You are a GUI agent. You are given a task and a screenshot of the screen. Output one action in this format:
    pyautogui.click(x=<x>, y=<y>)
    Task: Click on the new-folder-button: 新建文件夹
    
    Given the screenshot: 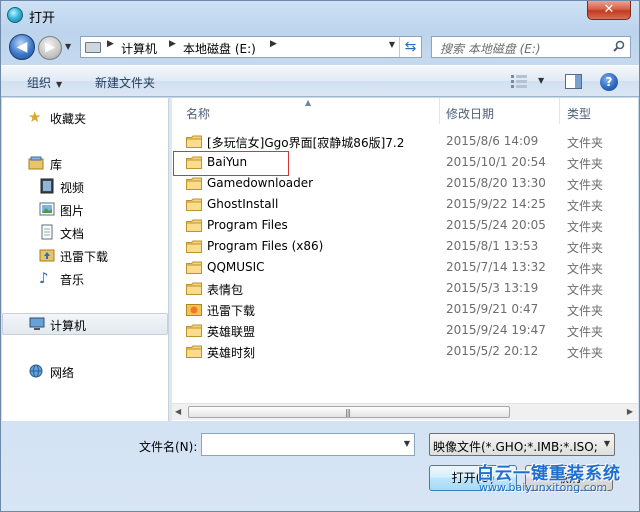 What is the action you would take?
    pyautogui.click(x=125, y=82)
    